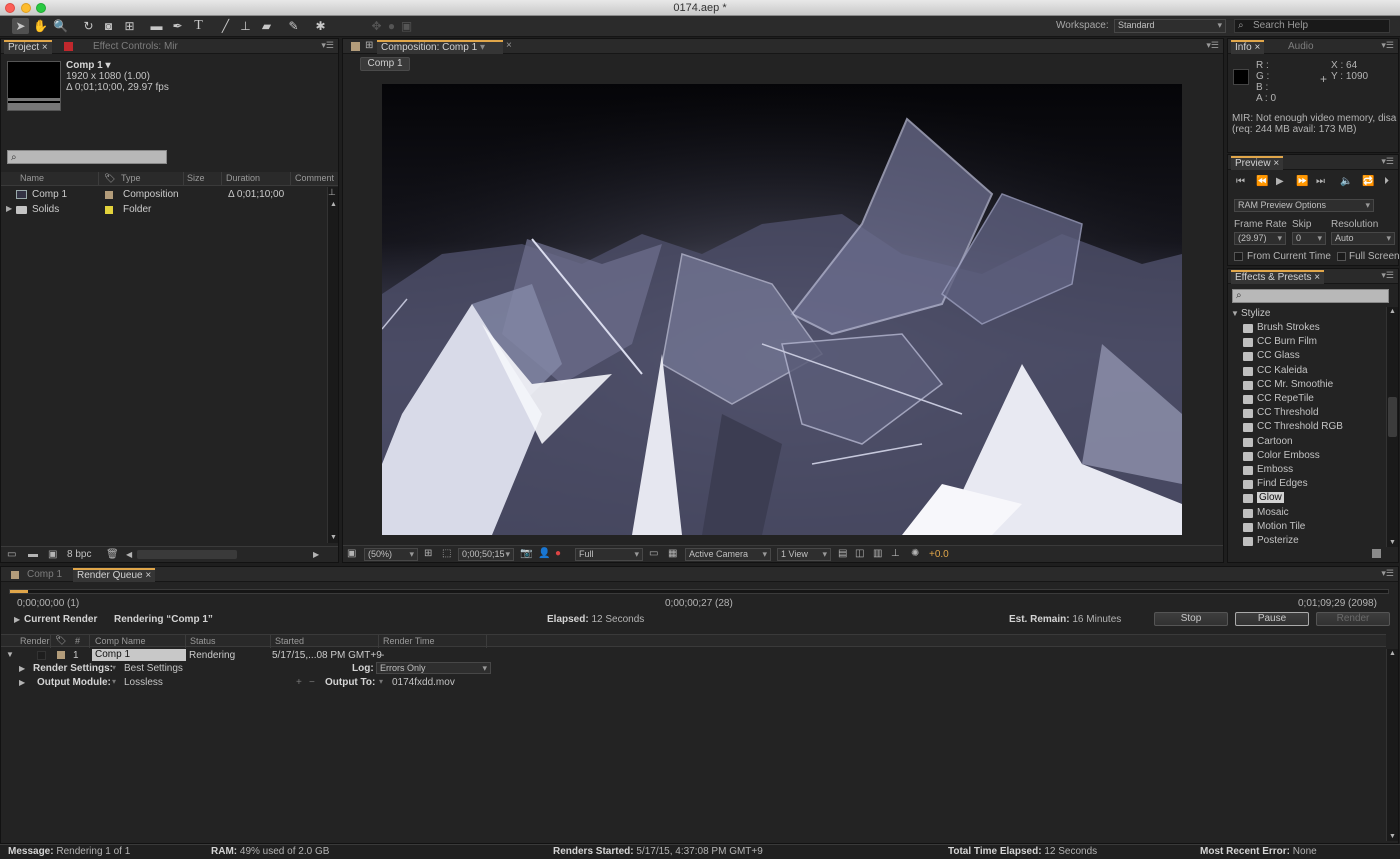 Image resolution: width=1400 pixels, height=859 pixels. Describe the element at coordinates (20, 26) in the screenshot. I see `selection-tool-icon: ➤` at that location.